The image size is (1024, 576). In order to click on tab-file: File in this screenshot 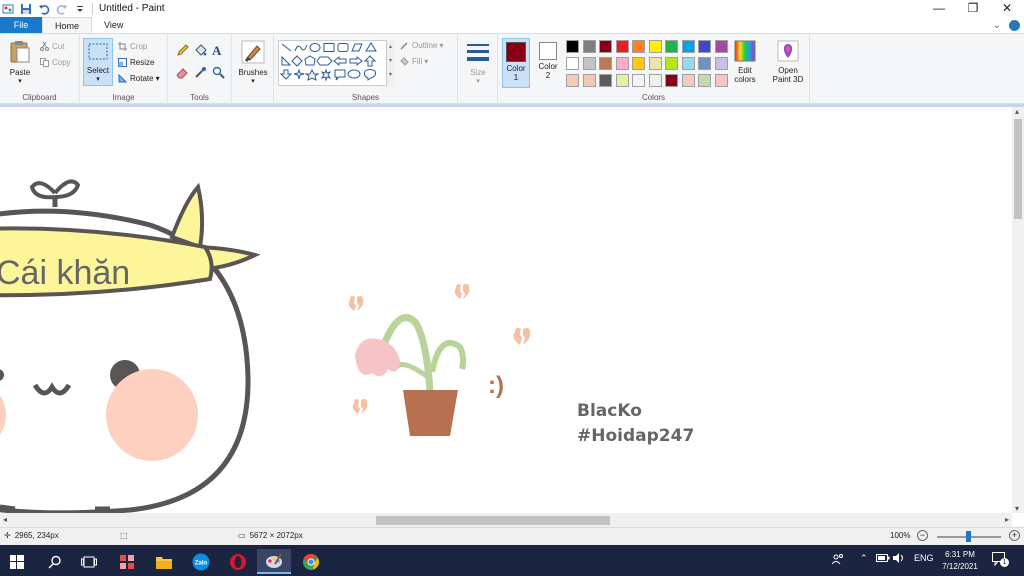, I will do `click(21, 25)`.